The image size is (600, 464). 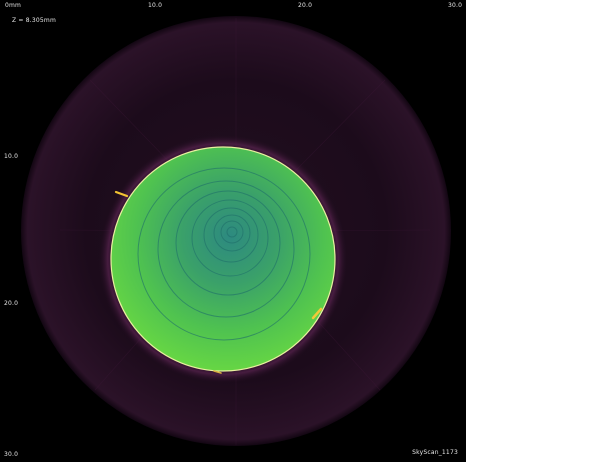 What do you see at coordinates (11, 156) in the screenshot?
I see `y-tick-10: 10.0` at bounding box center [11, 156].